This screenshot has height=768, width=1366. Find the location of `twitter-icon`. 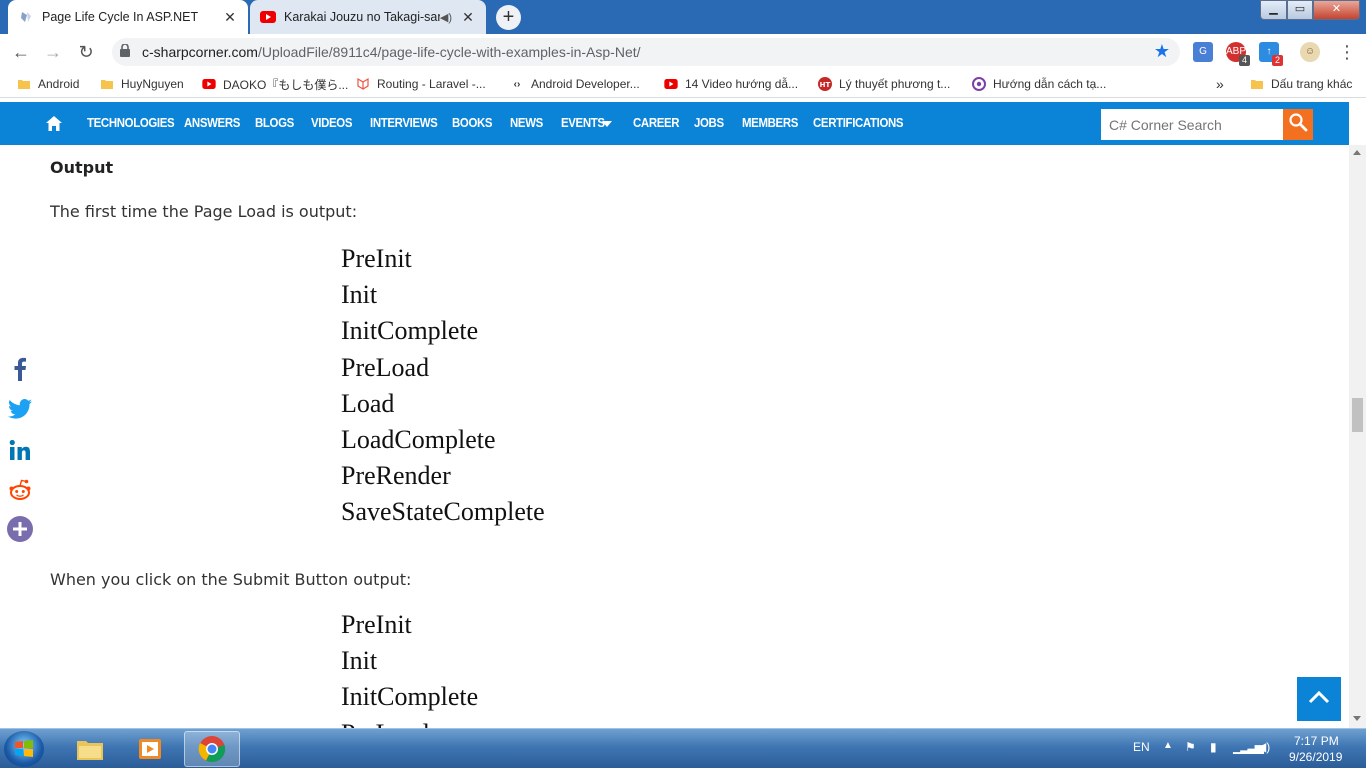

twitter-icon is located at coordinates (20, 409).